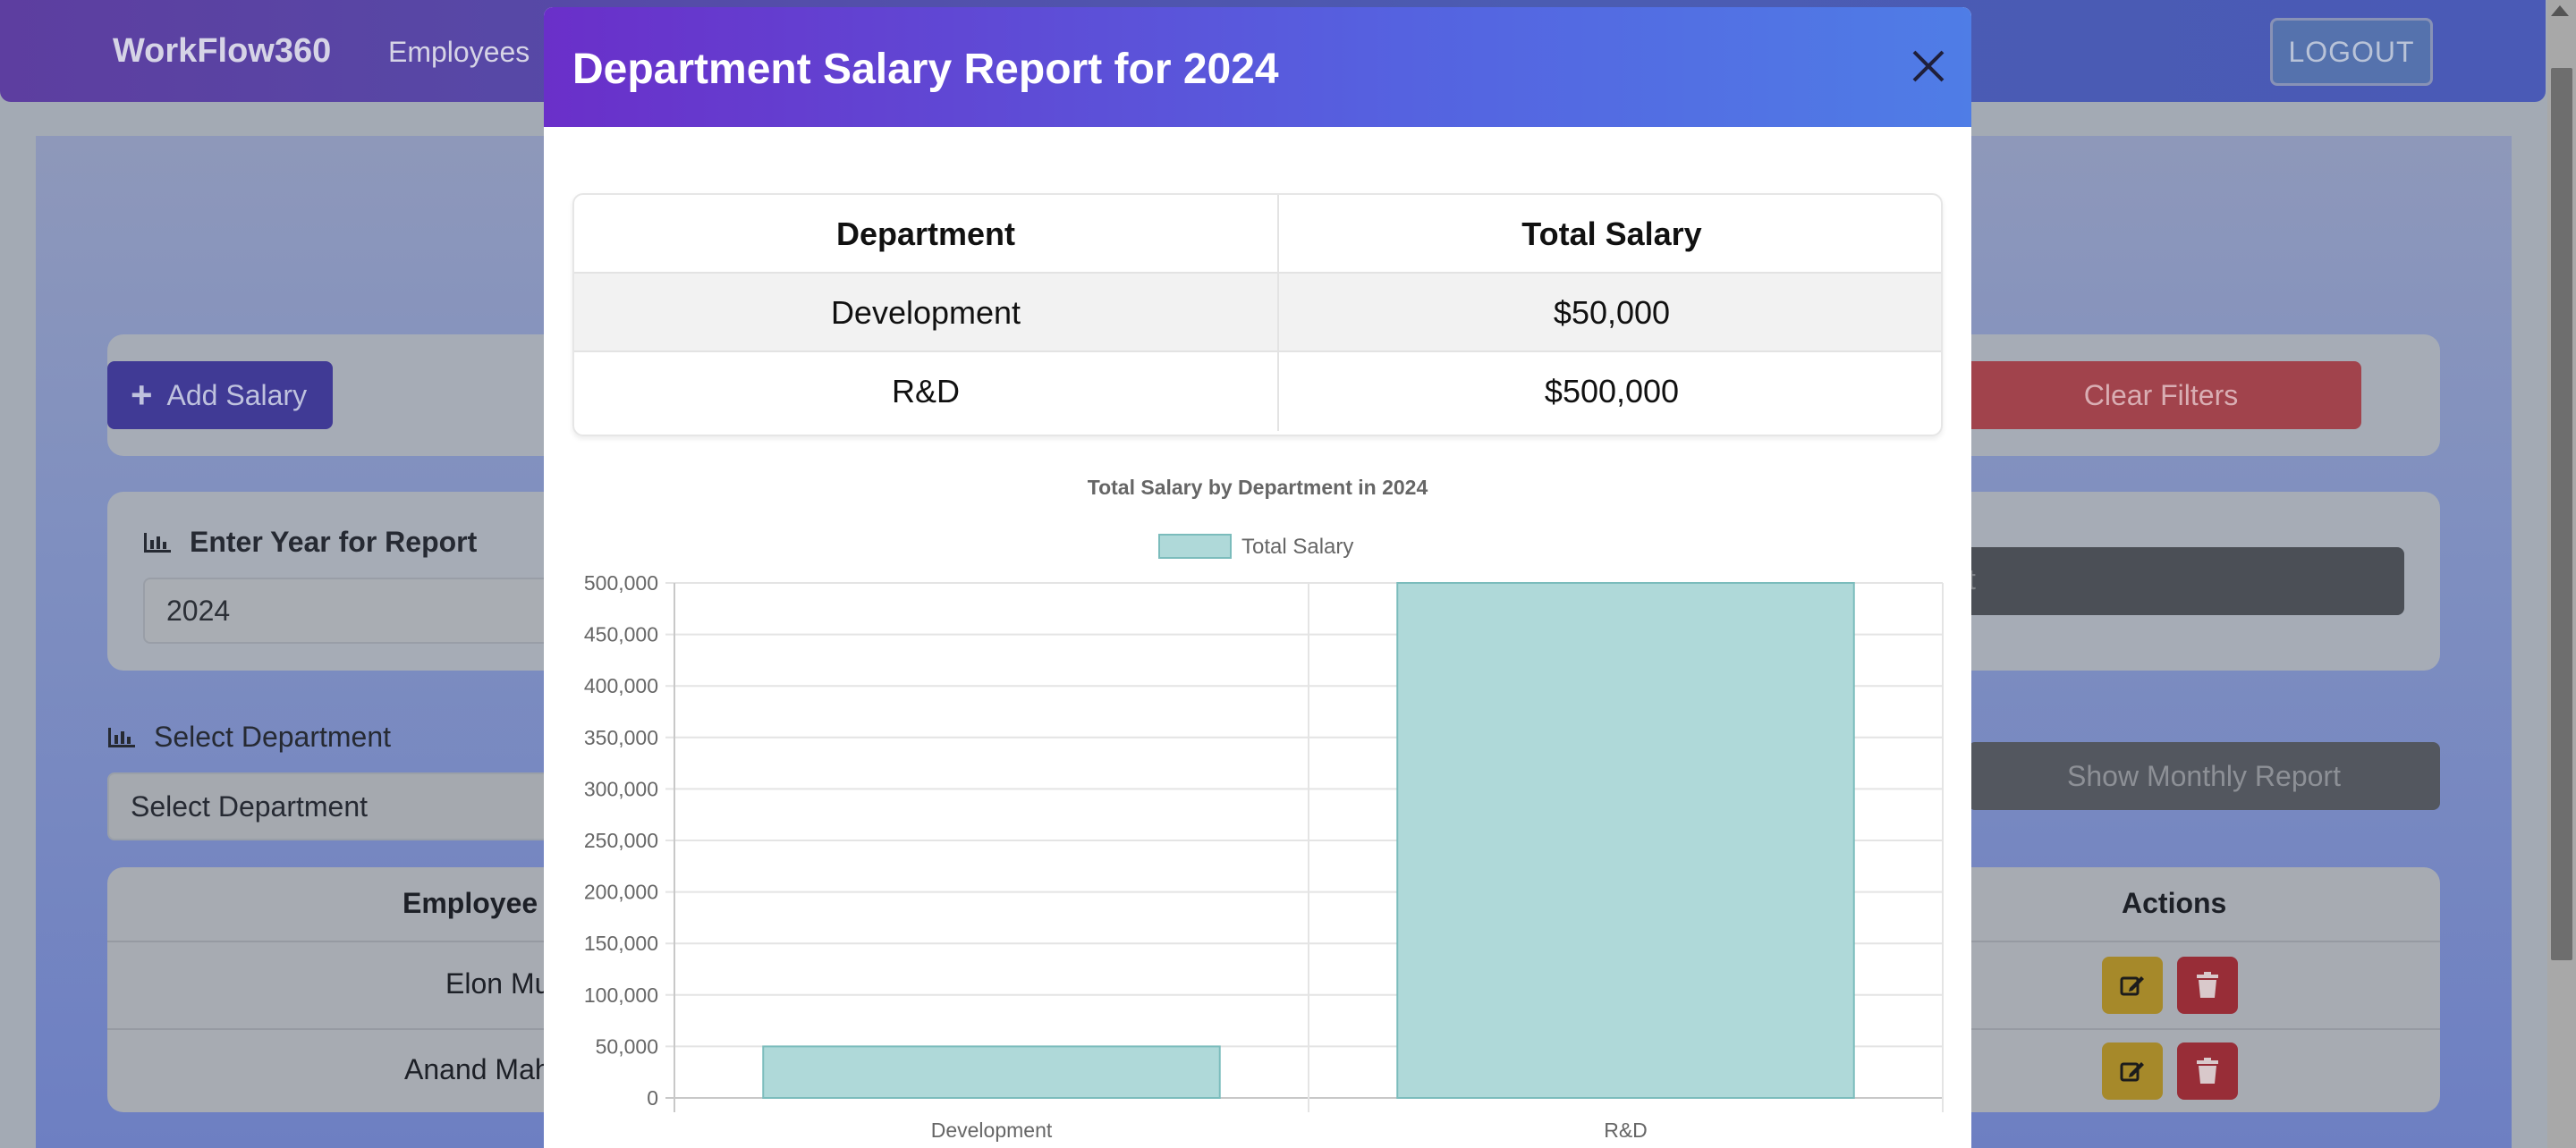 Image resolution: width=2576 pixels, height=1148 pixels. I want to click on select-department-text: Select Department, so click(273, 737).